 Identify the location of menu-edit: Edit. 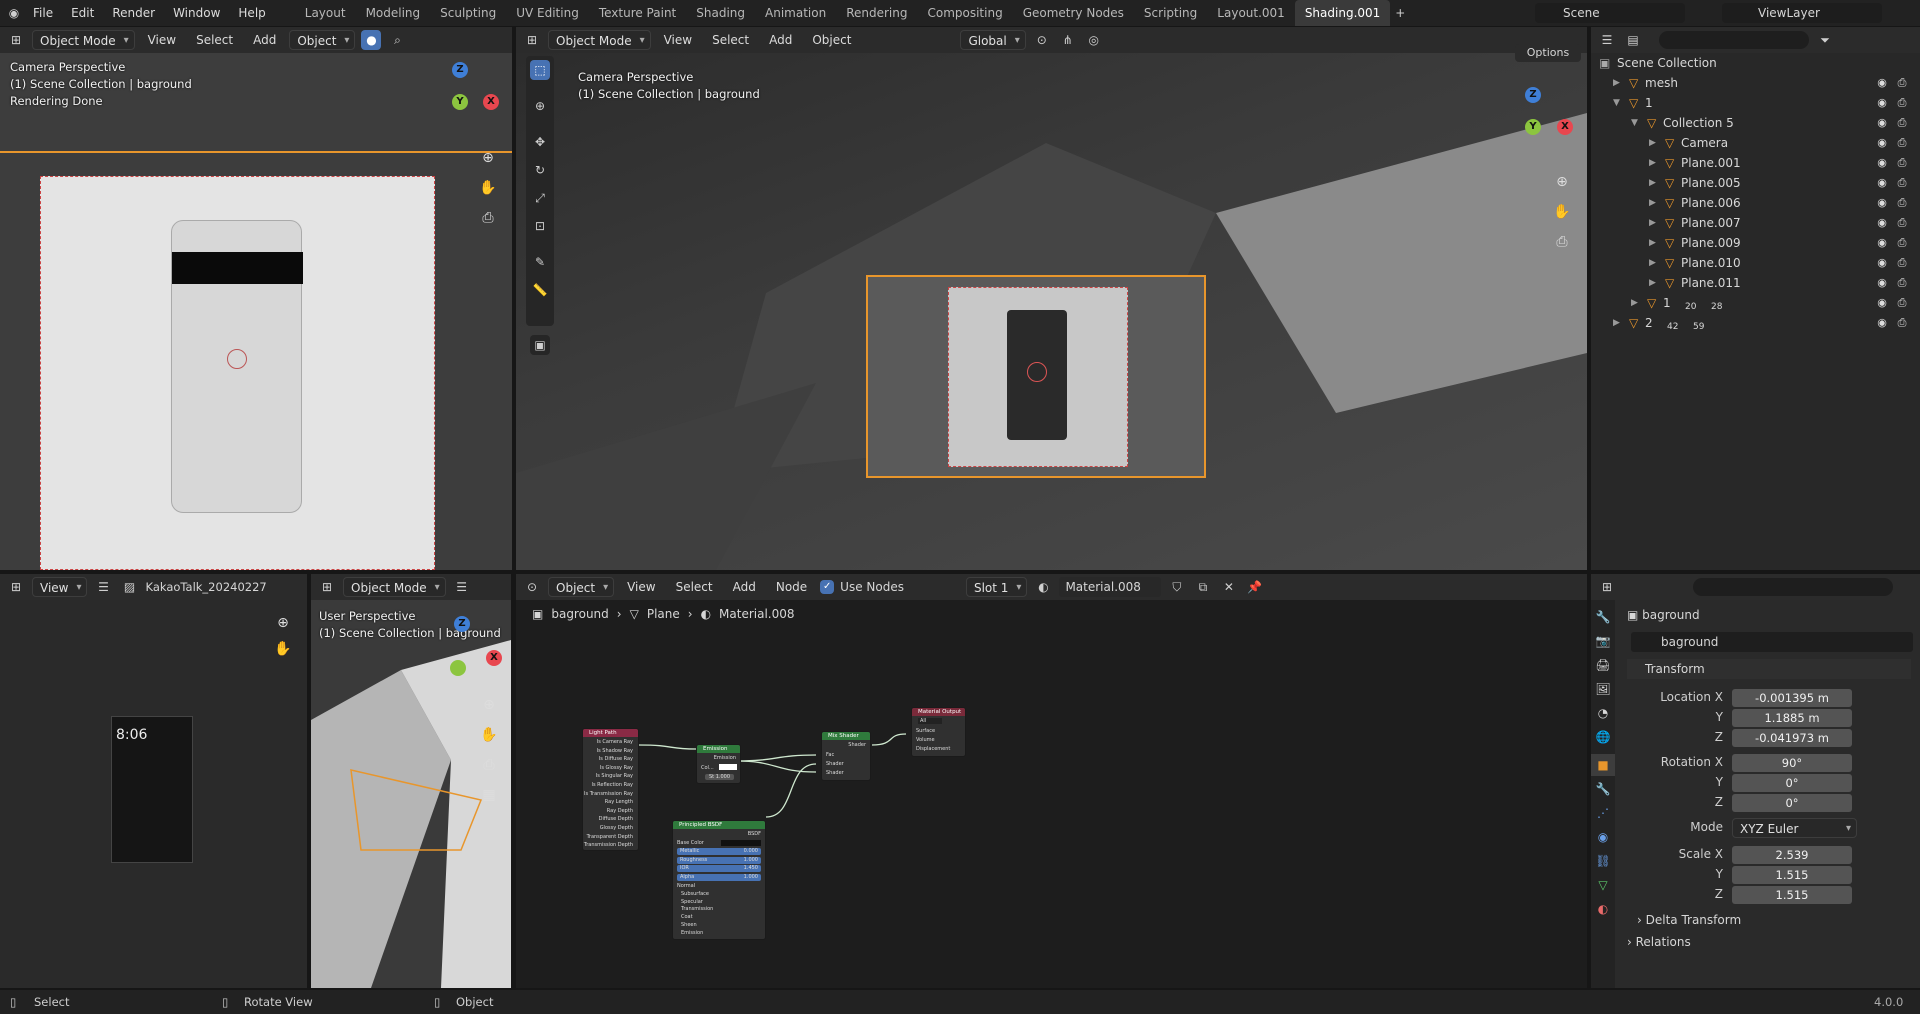
(82, 13).